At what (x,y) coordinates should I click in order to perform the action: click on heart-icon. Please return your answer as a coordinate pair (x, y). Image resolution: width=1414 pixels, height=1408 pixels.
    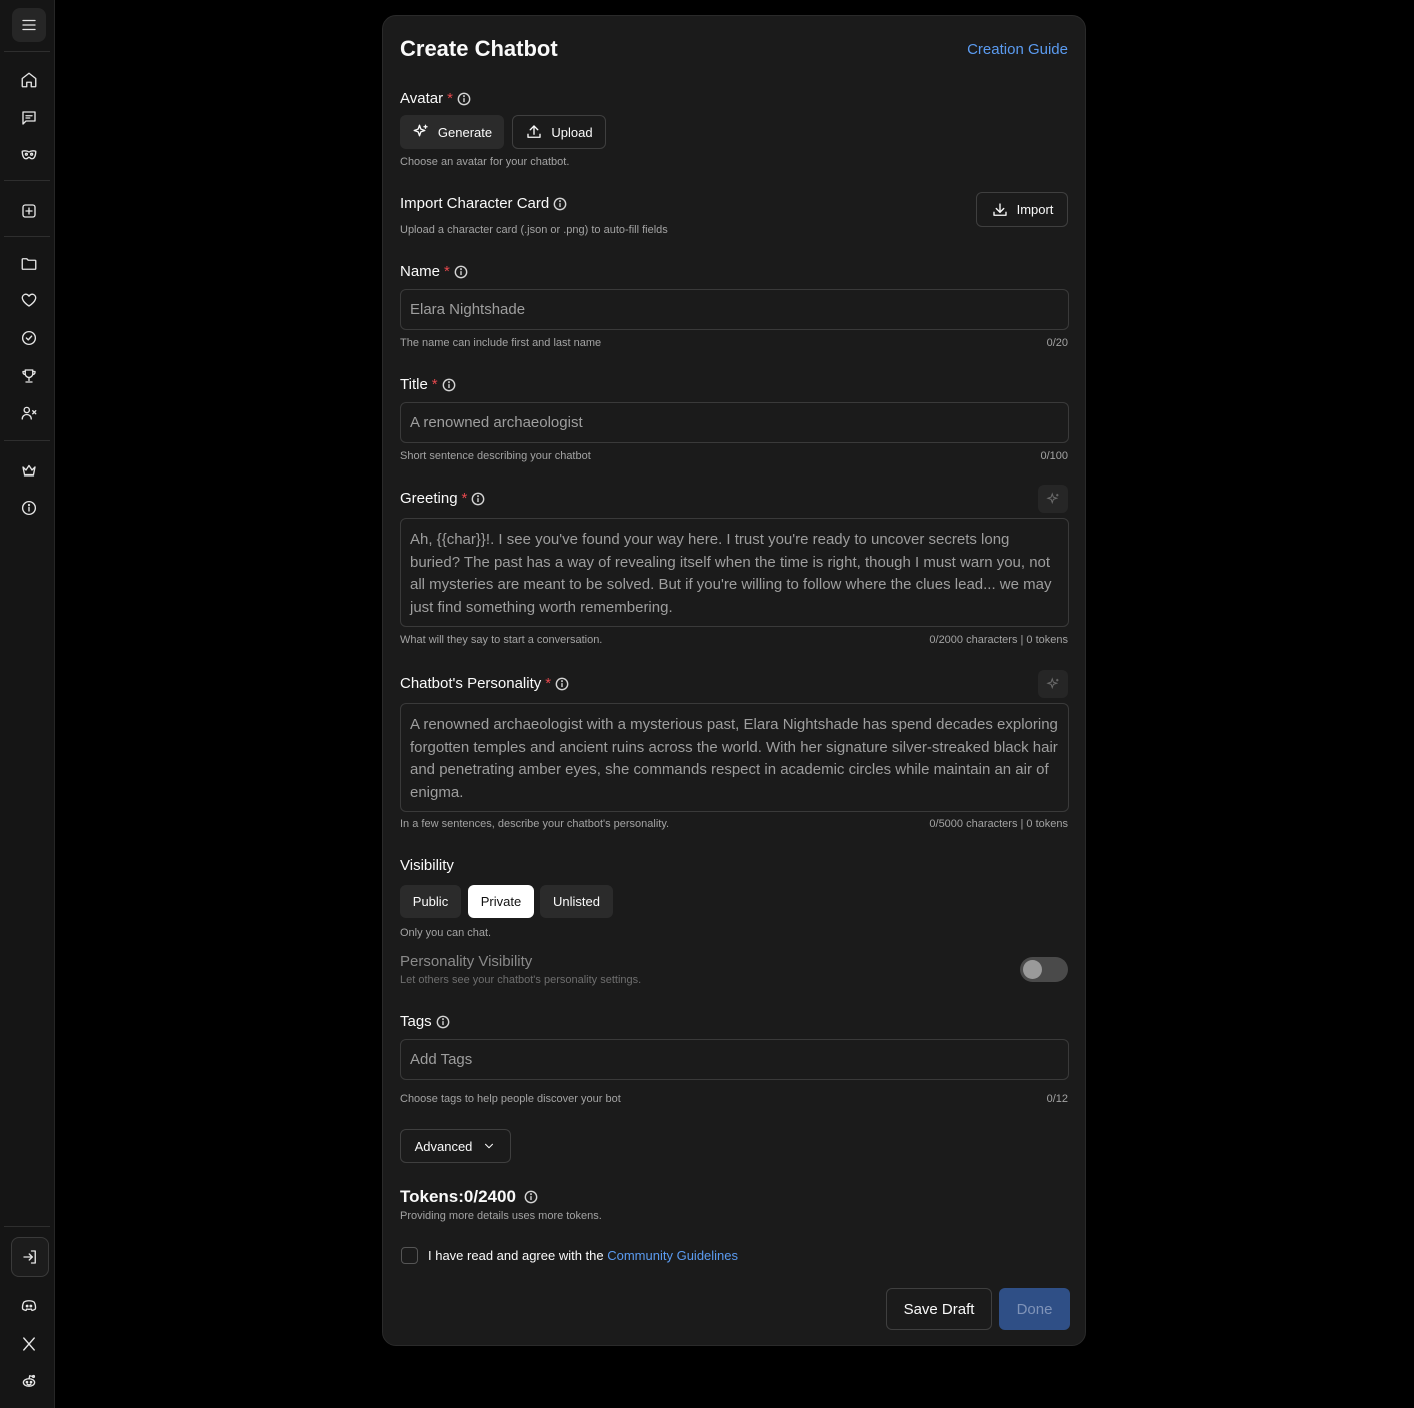
    Looking at the image, I should click on (29, 300).